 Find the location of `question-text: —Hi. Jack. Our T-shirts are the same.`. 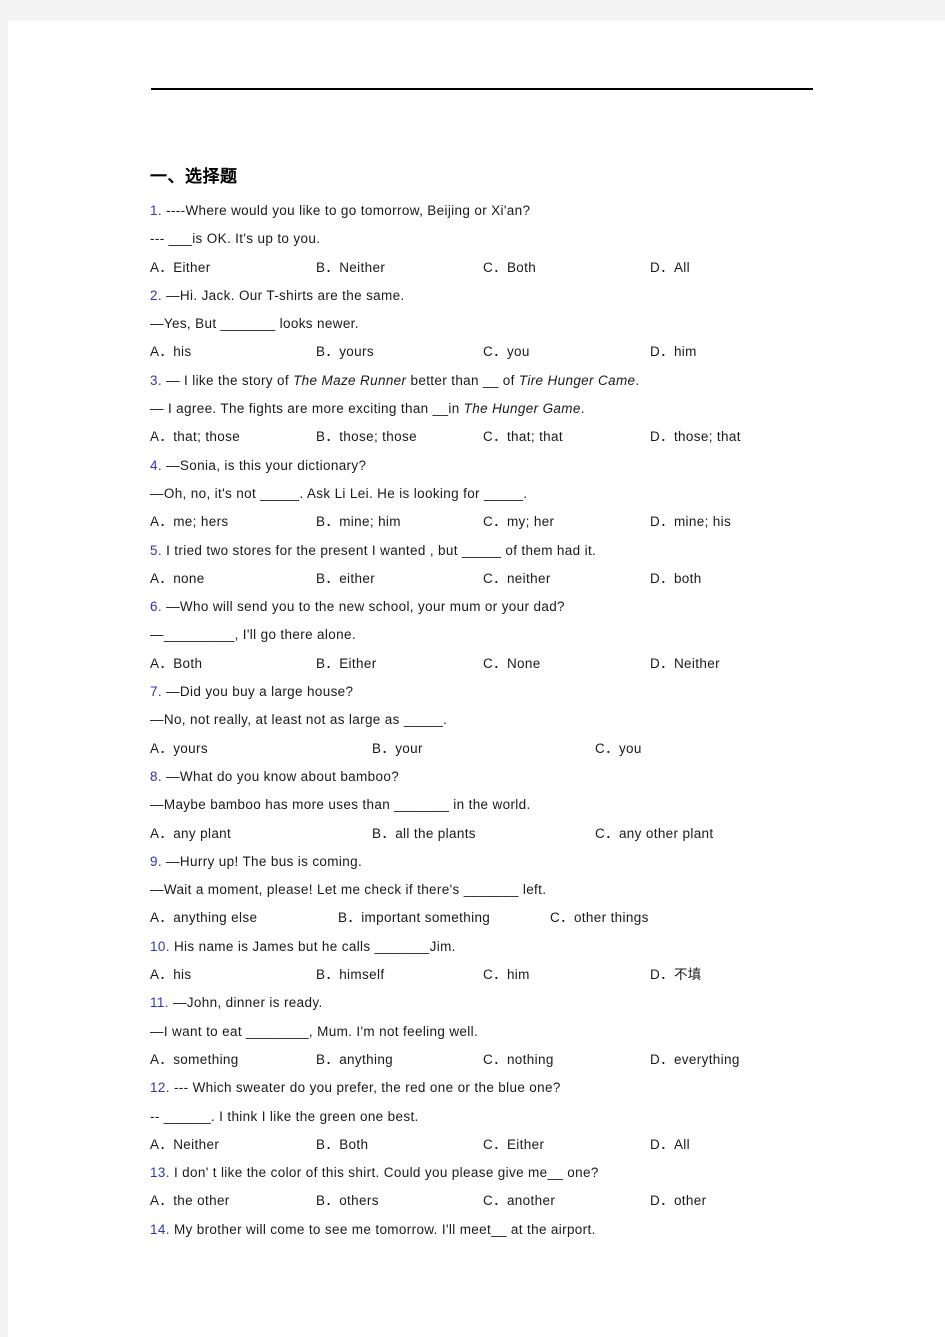

question-text: —Hi. Jack. Our T-shirts are the same. is located at coordinates (285, 295).